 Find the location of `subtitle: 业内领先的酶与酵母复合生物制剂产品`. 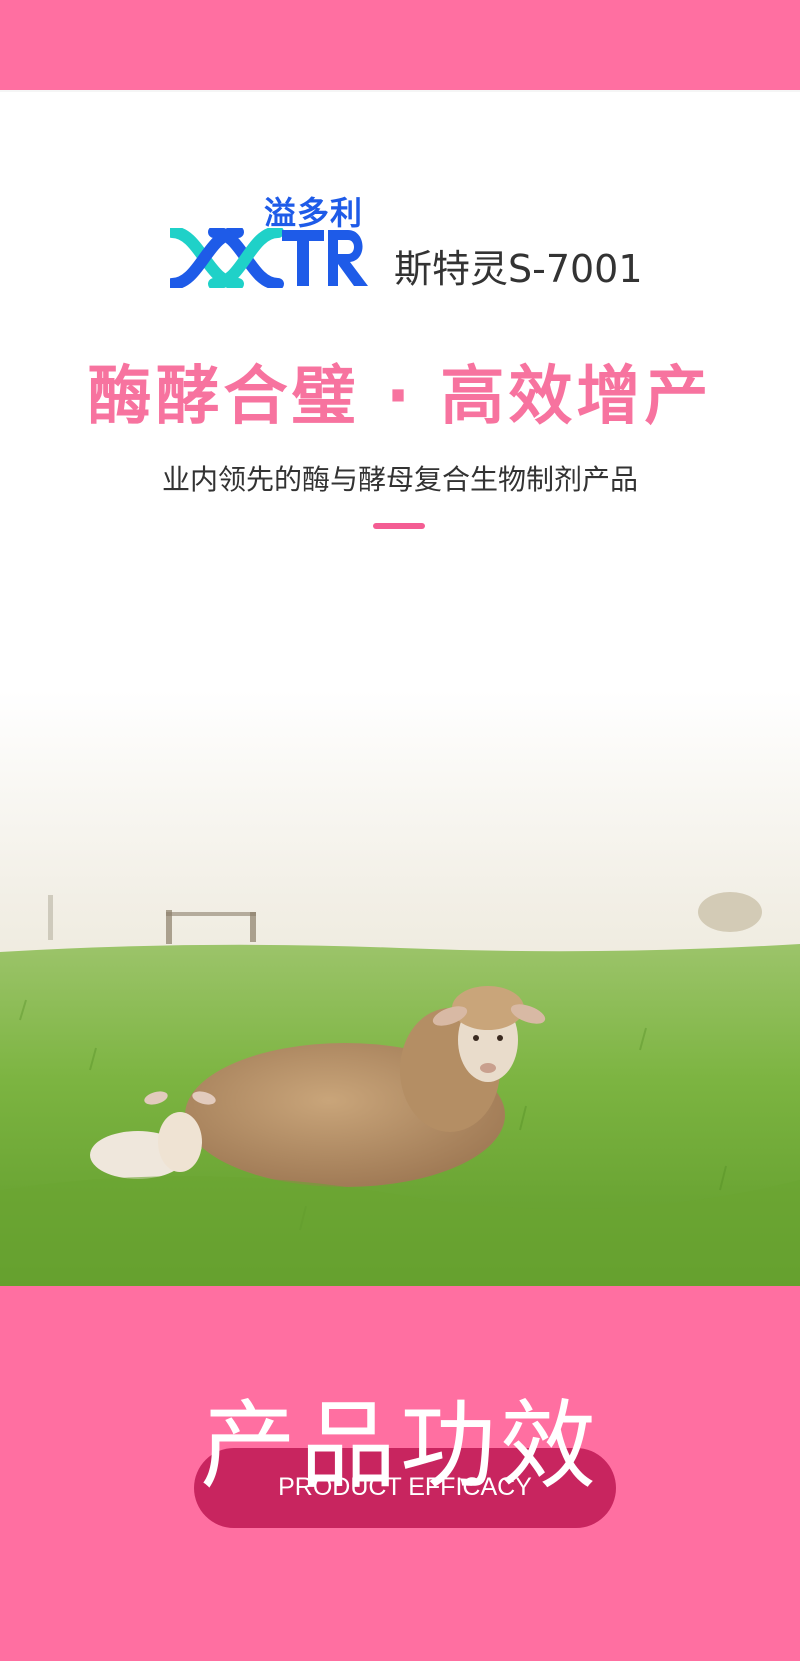

subtitle: 业内领先的酶与酵母复合生物制剂产品 is located at coordinates (399, 479).